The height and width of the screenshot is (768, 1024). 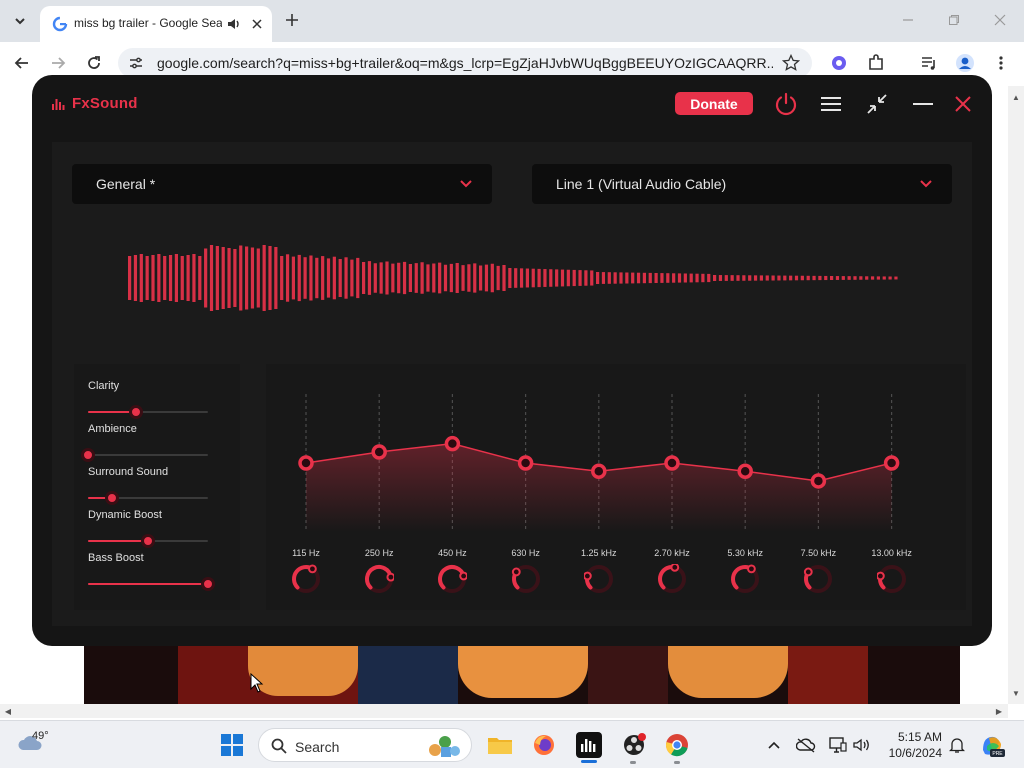 What do you see at coordinates (1000, 20) in the screenshot?
I see `close-window-button` at bounding box center [1000, 20].